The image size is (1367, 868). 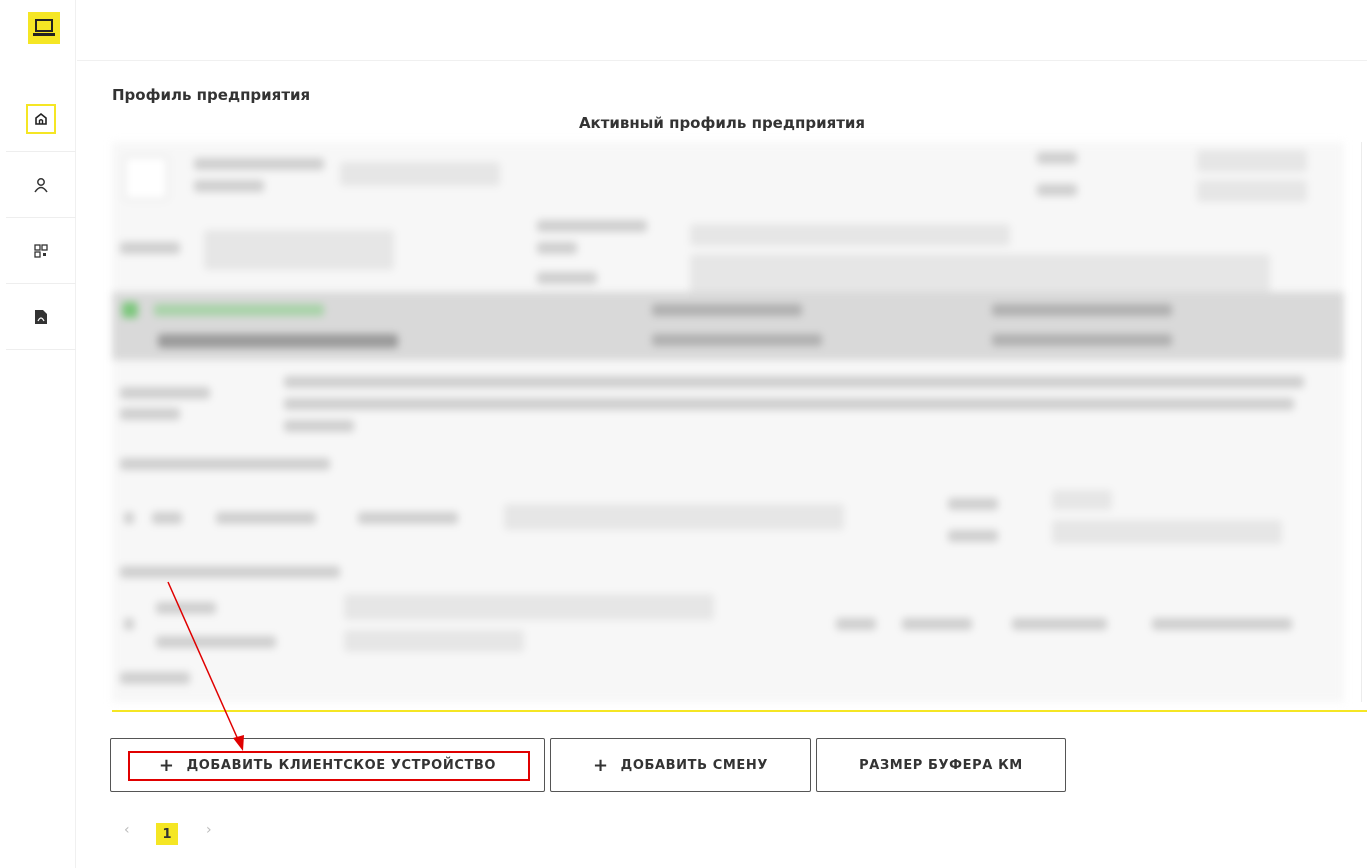 I want to click on pagination-prev: ‹, so click(x=127, y=830).